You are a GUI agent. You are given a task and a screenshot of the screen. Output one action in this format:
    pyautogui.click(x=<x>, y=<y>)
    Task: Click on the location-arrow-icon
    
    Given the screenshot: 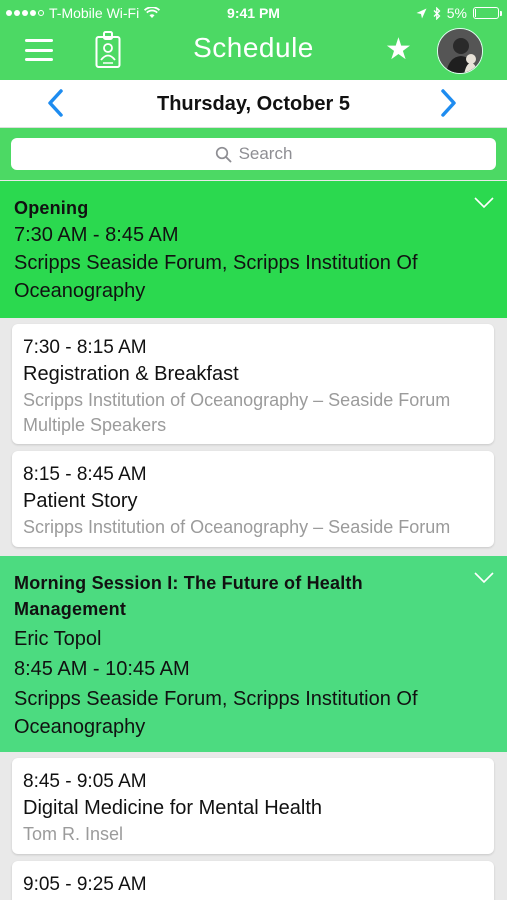 What is the action you would take?
    pyautogui.click(x=421, y=13)
    